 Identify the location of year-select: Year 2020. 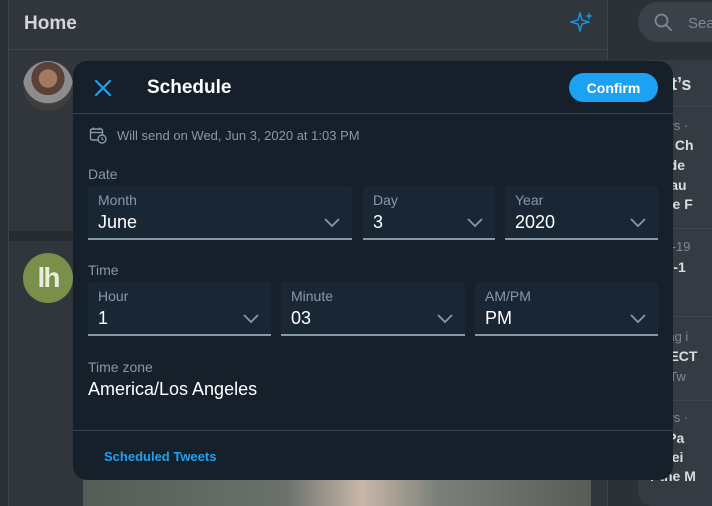
(581, 213).